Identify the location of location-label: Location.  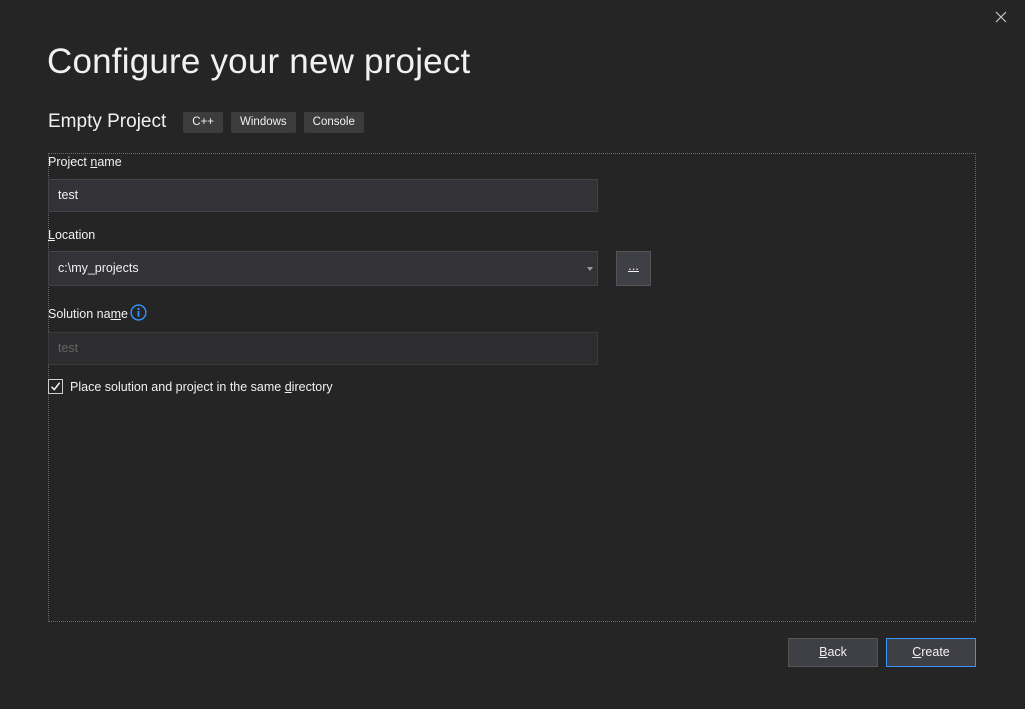
(72, 235).